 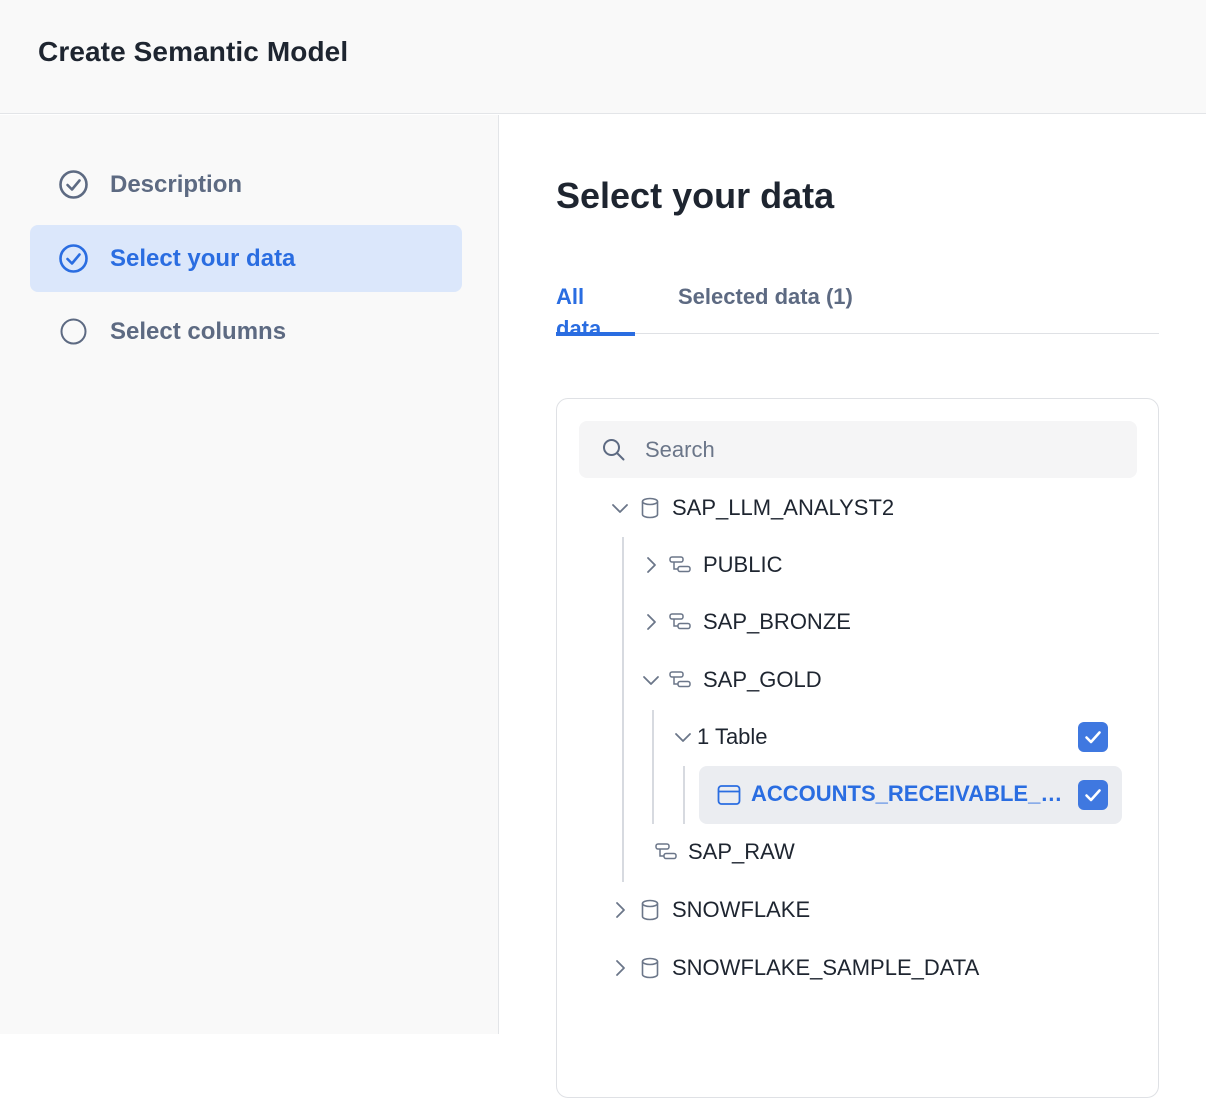 I want to click on tree-node-schema: PUBLIC, so click(x=875, y=565).